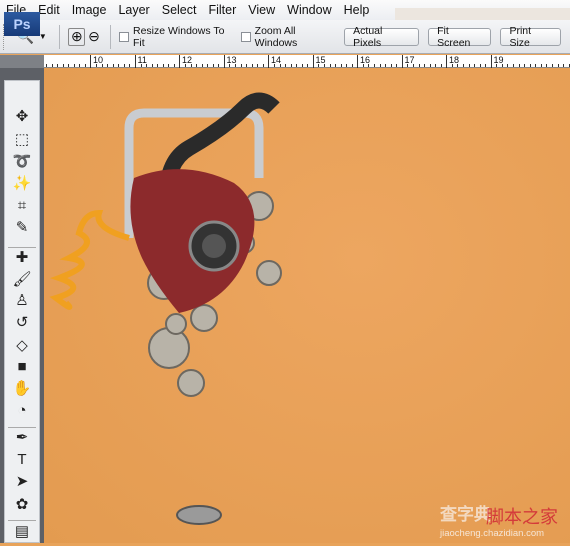 The width and height of the screenshot is (570, 546). I want to click on pen-tool-icon: ✒, so click(22, 438).